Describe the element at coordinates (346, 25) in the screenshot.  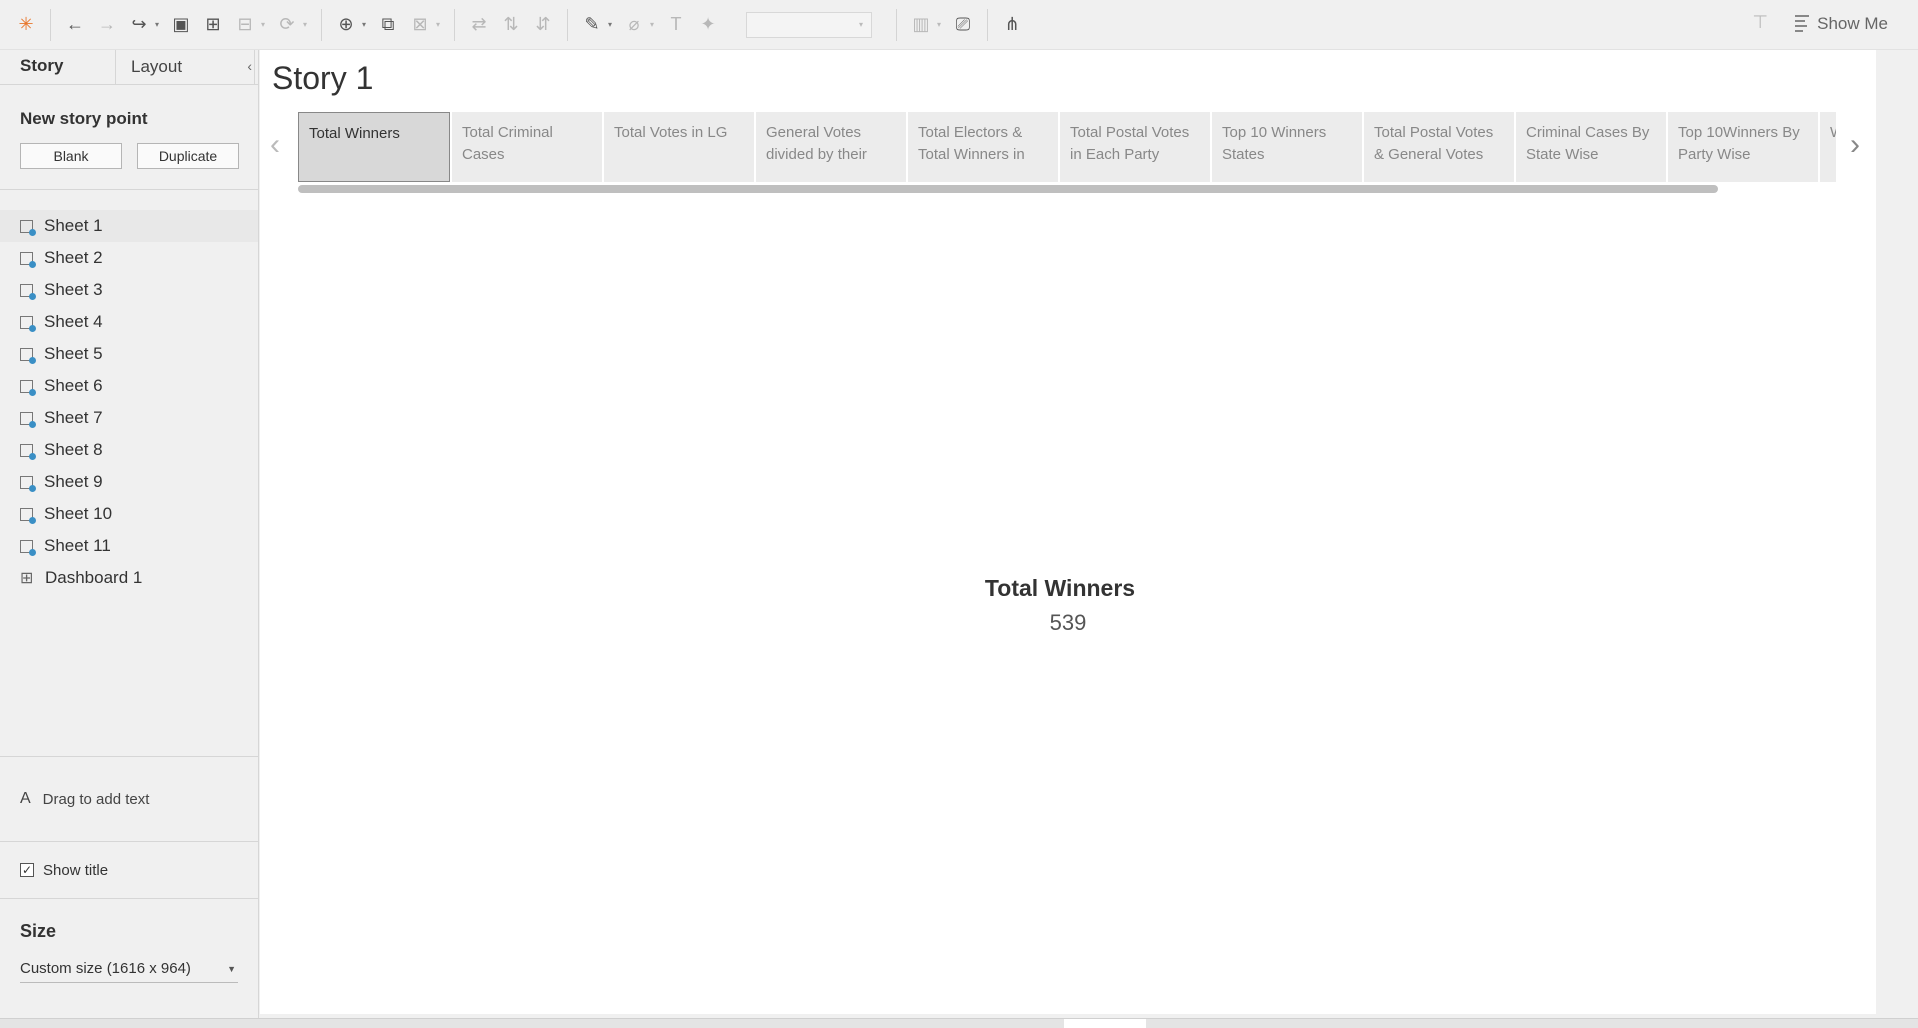
I see `new-worksheet-icon: ⊕` at that location.